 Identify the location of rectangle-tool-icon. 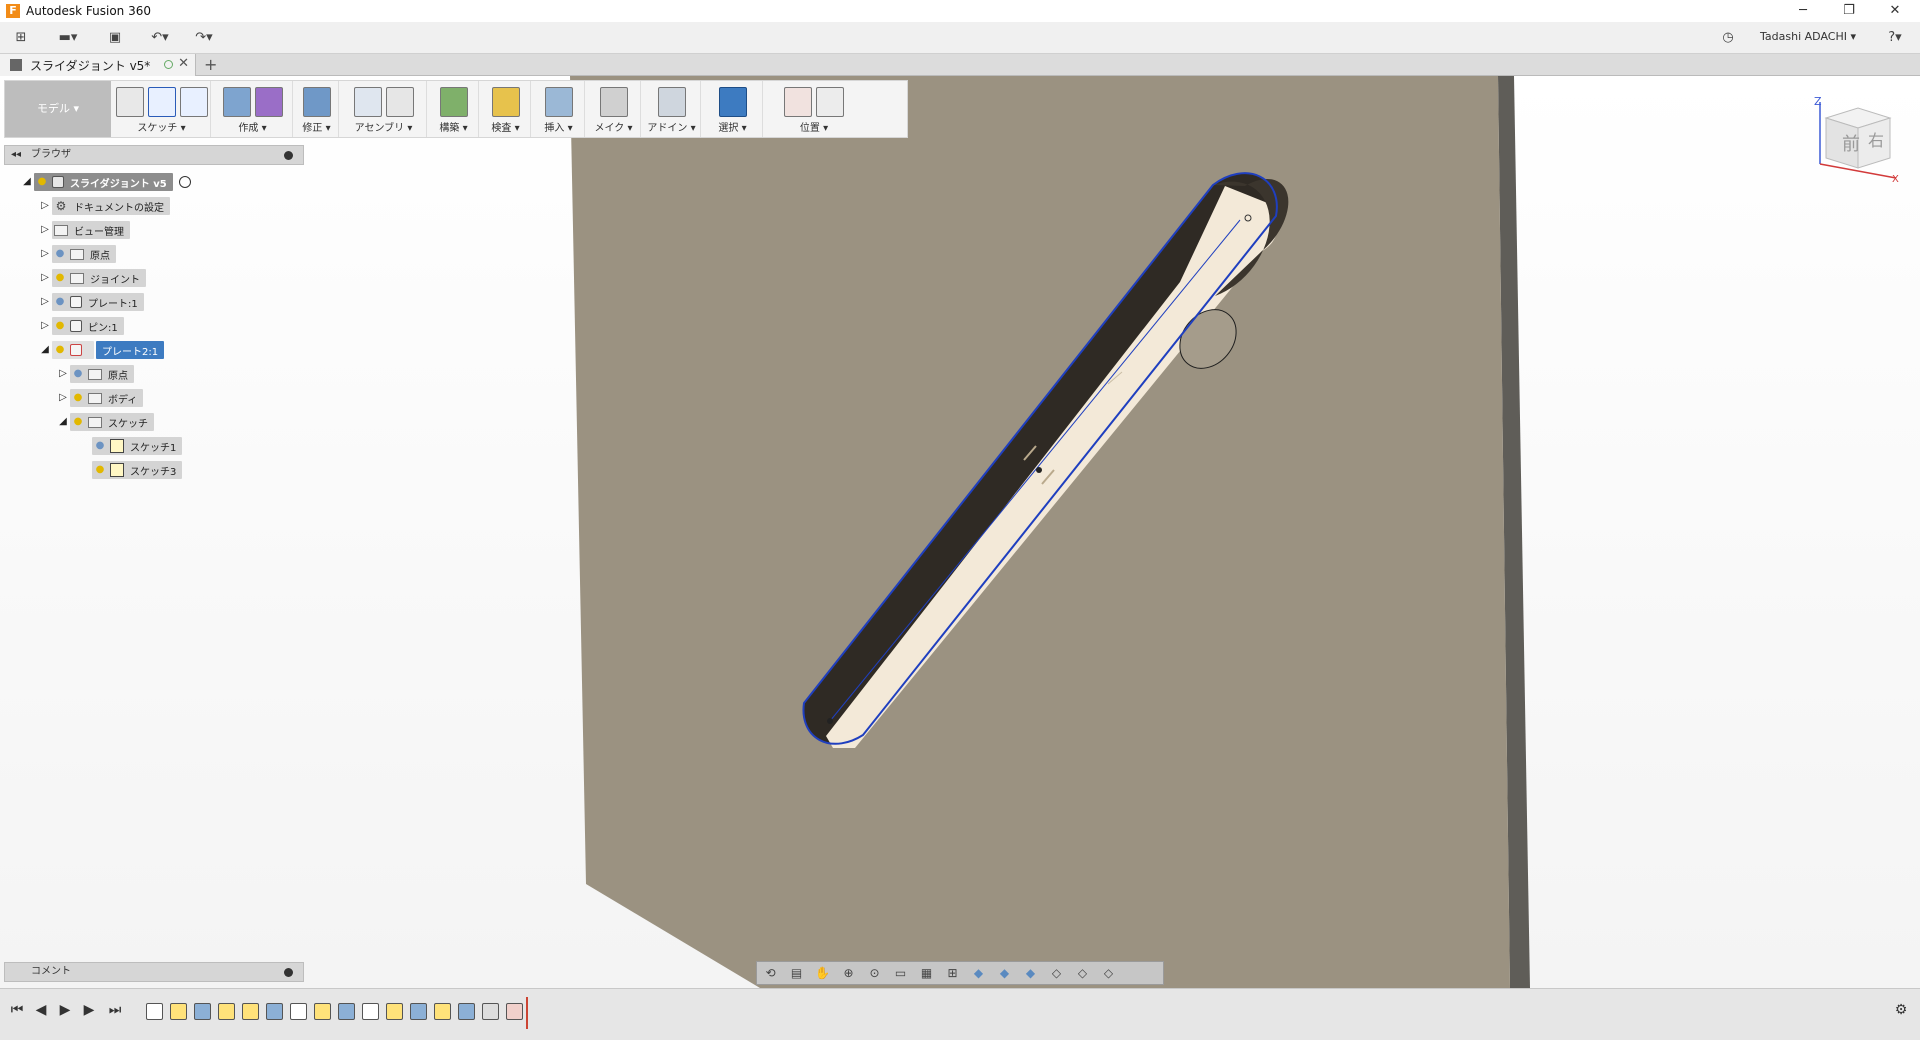
(193, 102).